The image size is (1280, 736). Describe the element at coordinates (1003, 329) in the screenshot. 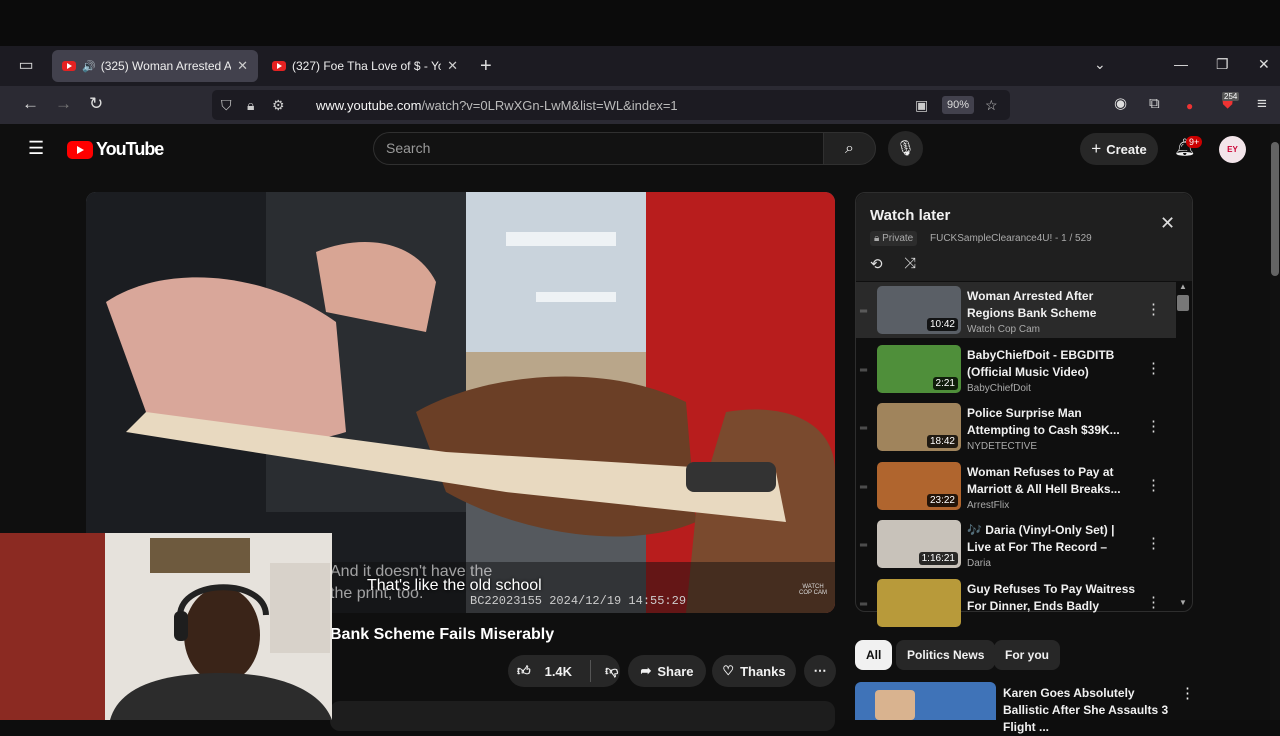

I see `playlist-item-channel: Watch Cop Cam` at that location.